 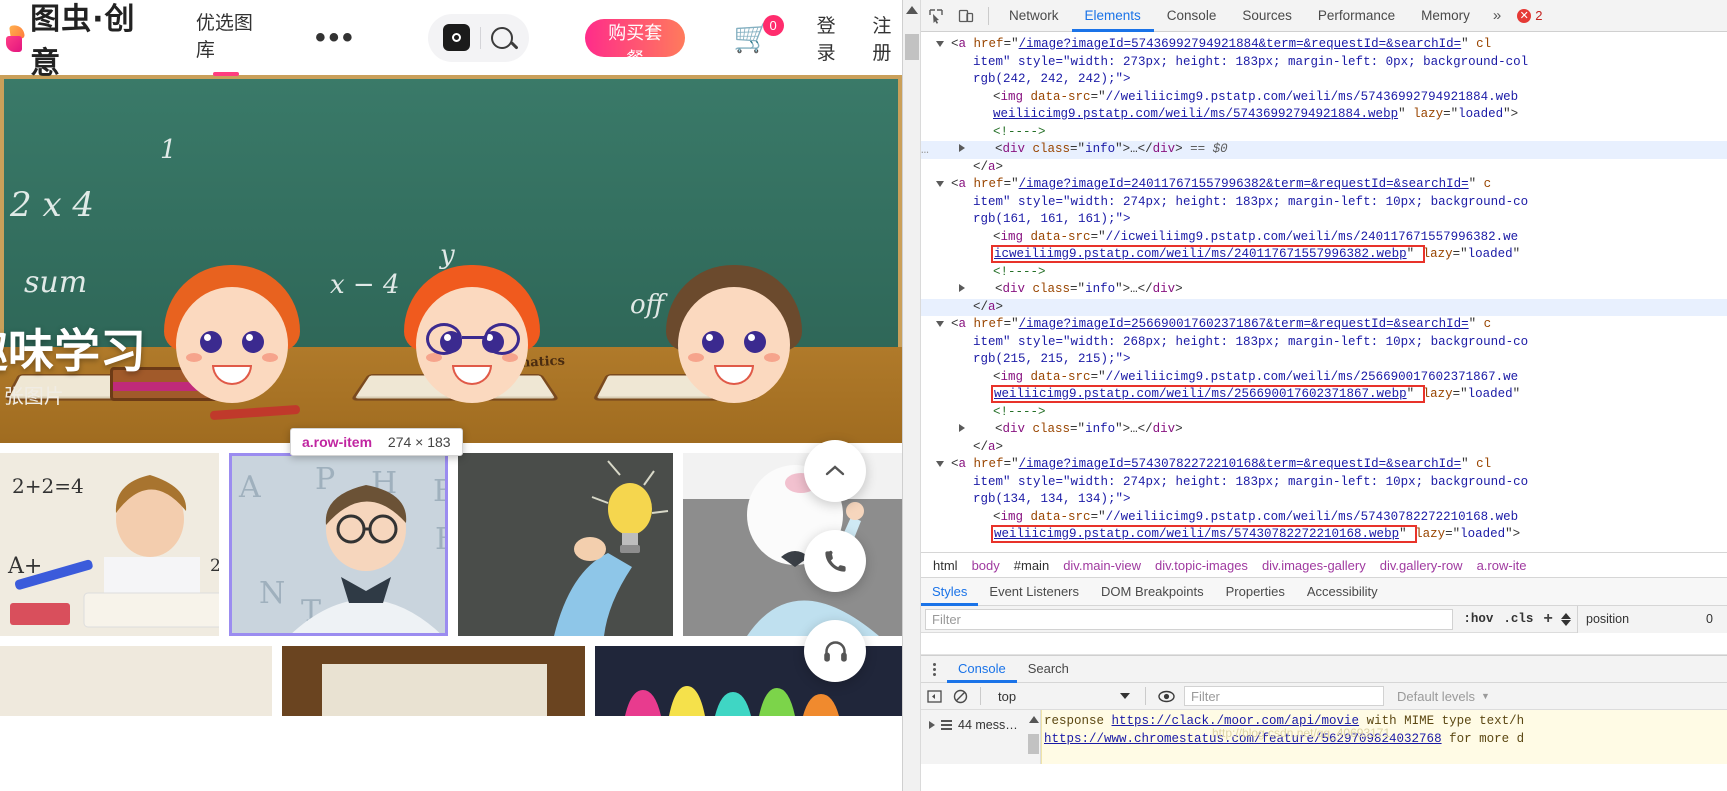 What do you see at coordinates (835, 471) in the screenshot?
I see `scroll-to-top-button` at bounding box center [835, 471].